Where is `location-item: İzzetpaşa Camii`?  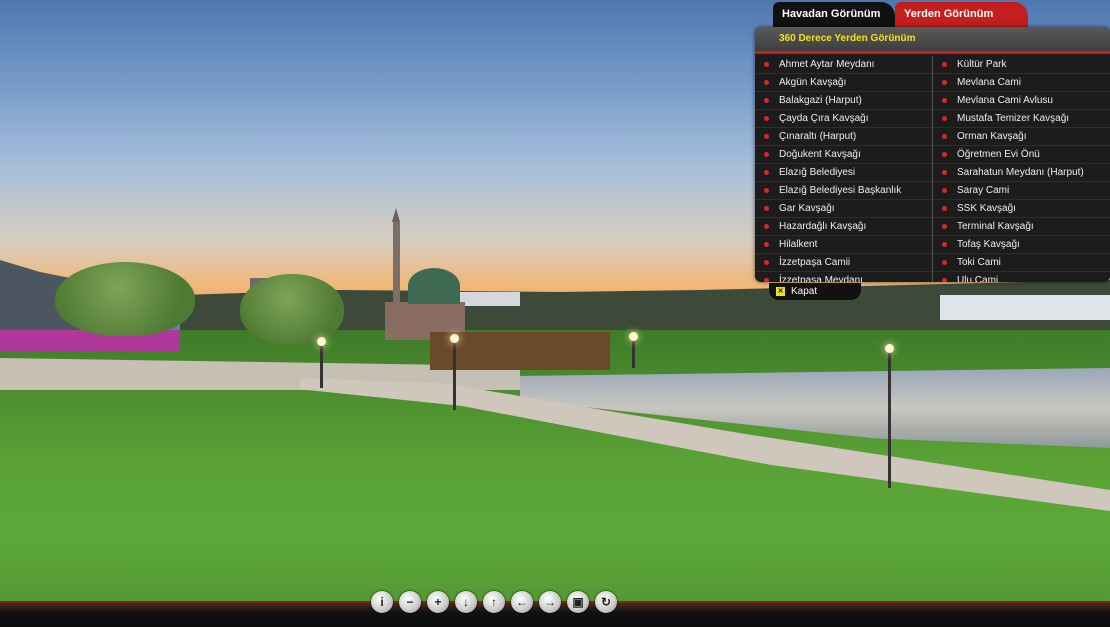 location-item: İzzetpaşa Camii is located at coordinates (843, 263).